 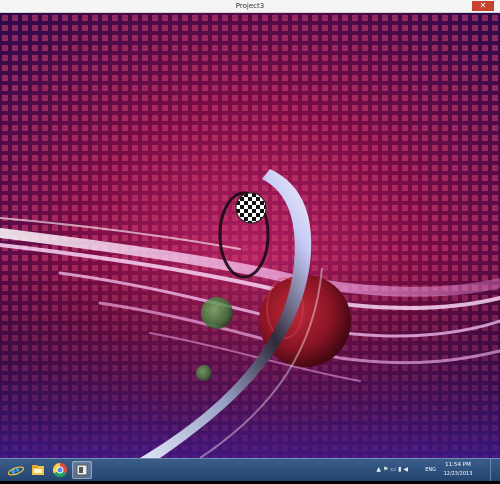 I want to click on monitor-icon: ▭, so click(x=394, y=469).